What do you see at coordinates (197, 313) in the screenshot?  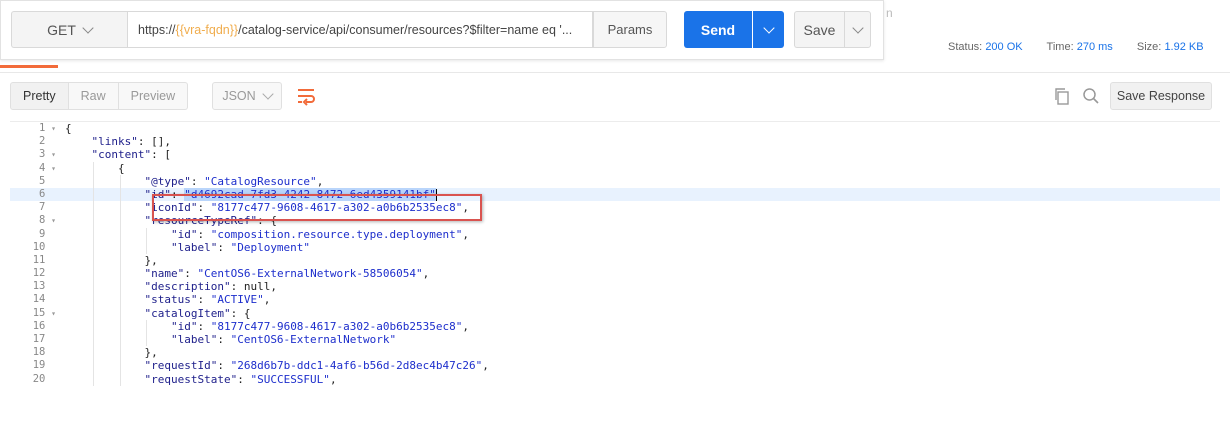 I see `code-text: "catalogItem": {` at bounding box center [197, 313].